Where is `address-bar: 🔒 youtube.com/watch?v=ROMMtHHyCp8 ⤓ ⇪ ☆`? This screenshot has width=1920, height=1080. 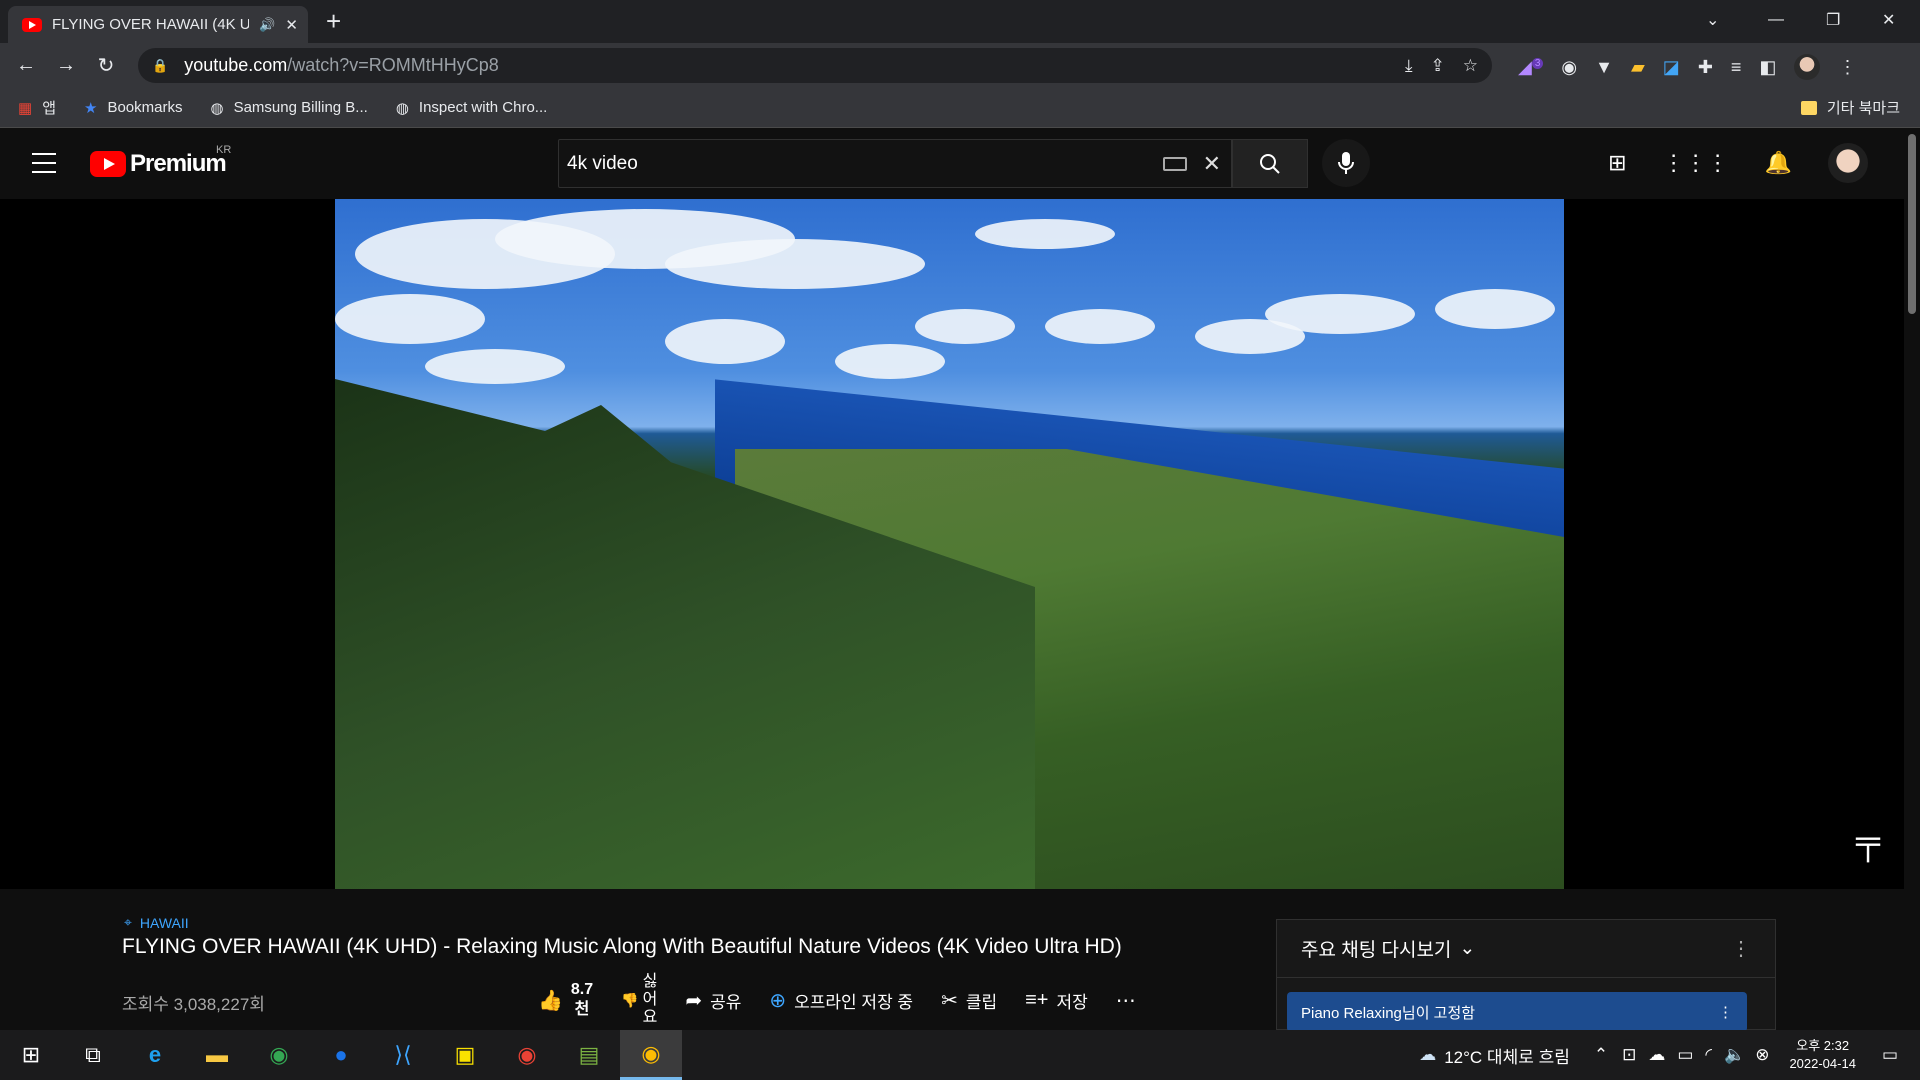
address-bar: 🔒 youtube.com/watch?v=ROMMtHHyCp8 ⤓ ⇪ ☆ is located at coordinates (815, 65).